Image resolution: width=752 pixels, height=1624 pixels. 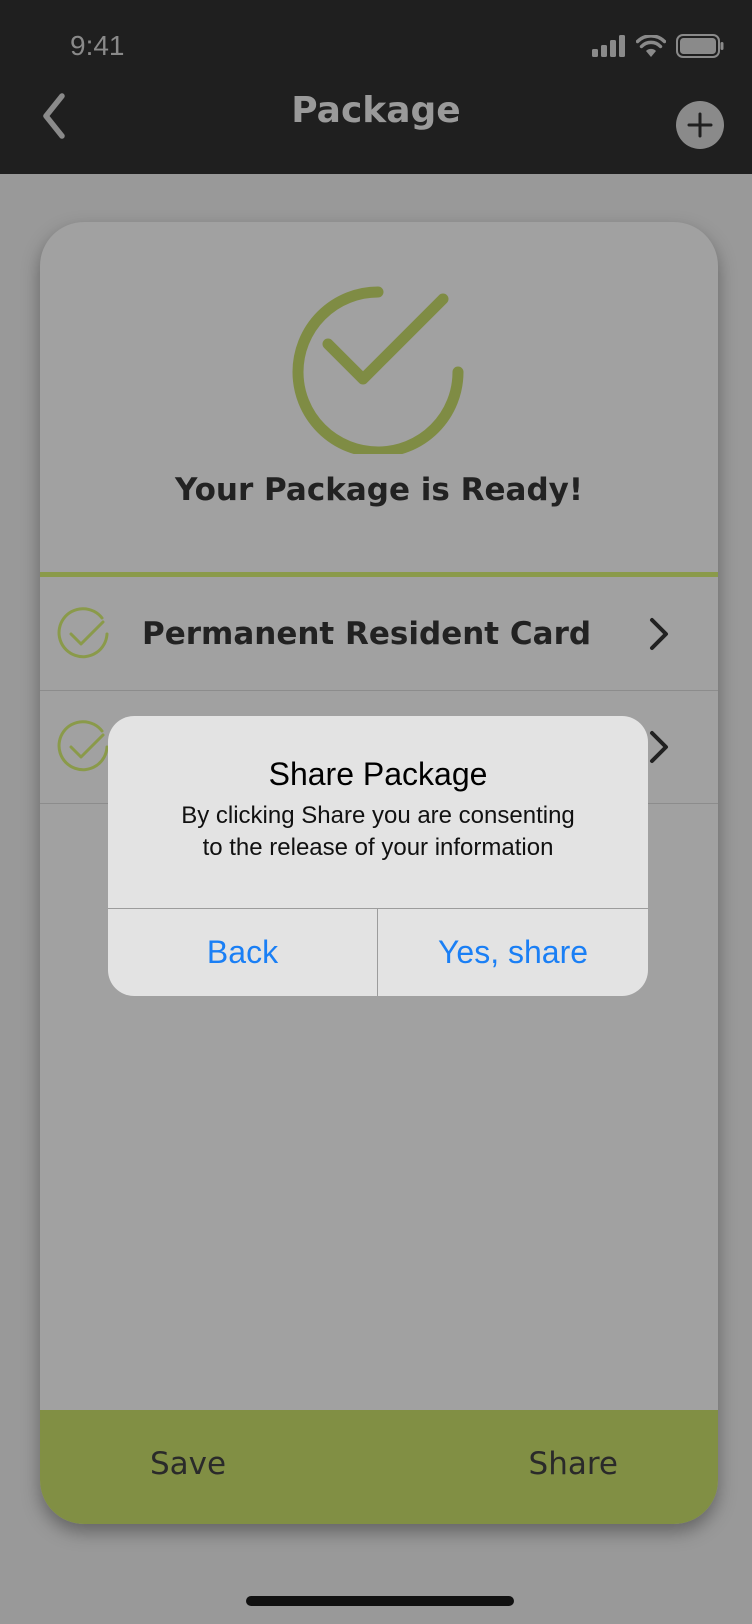 What do you see at coordinates (376, 87) in the screenshot?
I see `top-bar: 9:41 Package` at bounding box center [376, 87].